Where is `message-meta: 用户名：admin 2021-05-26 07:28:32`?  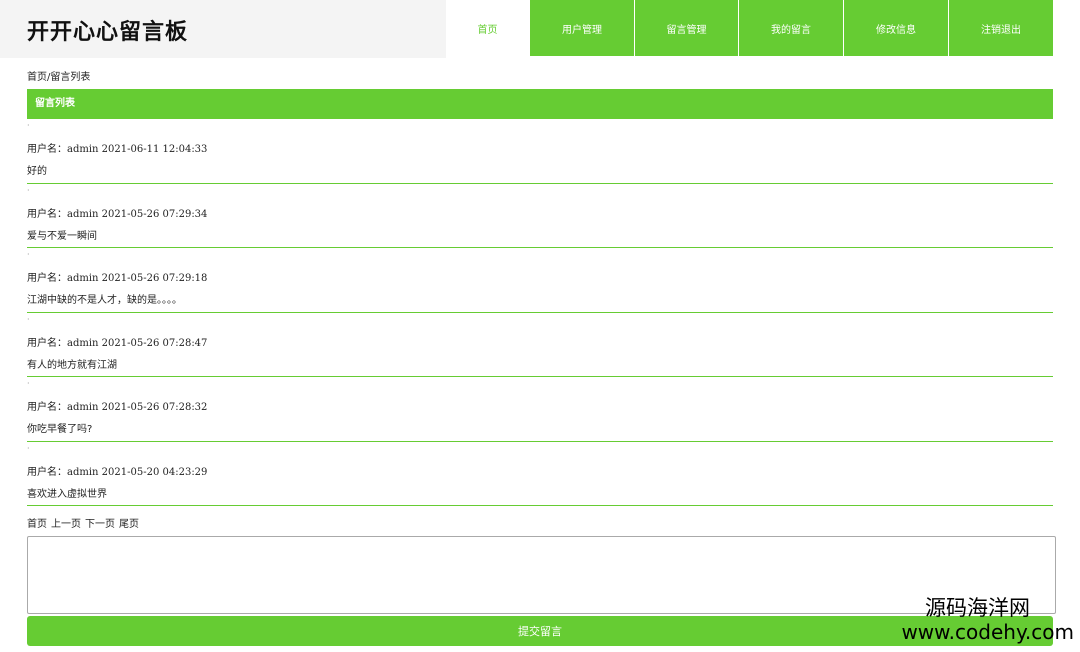 message-meta: 用户名：admin 2021-05-26 07:28:32 is located at coordinates (117, 407).